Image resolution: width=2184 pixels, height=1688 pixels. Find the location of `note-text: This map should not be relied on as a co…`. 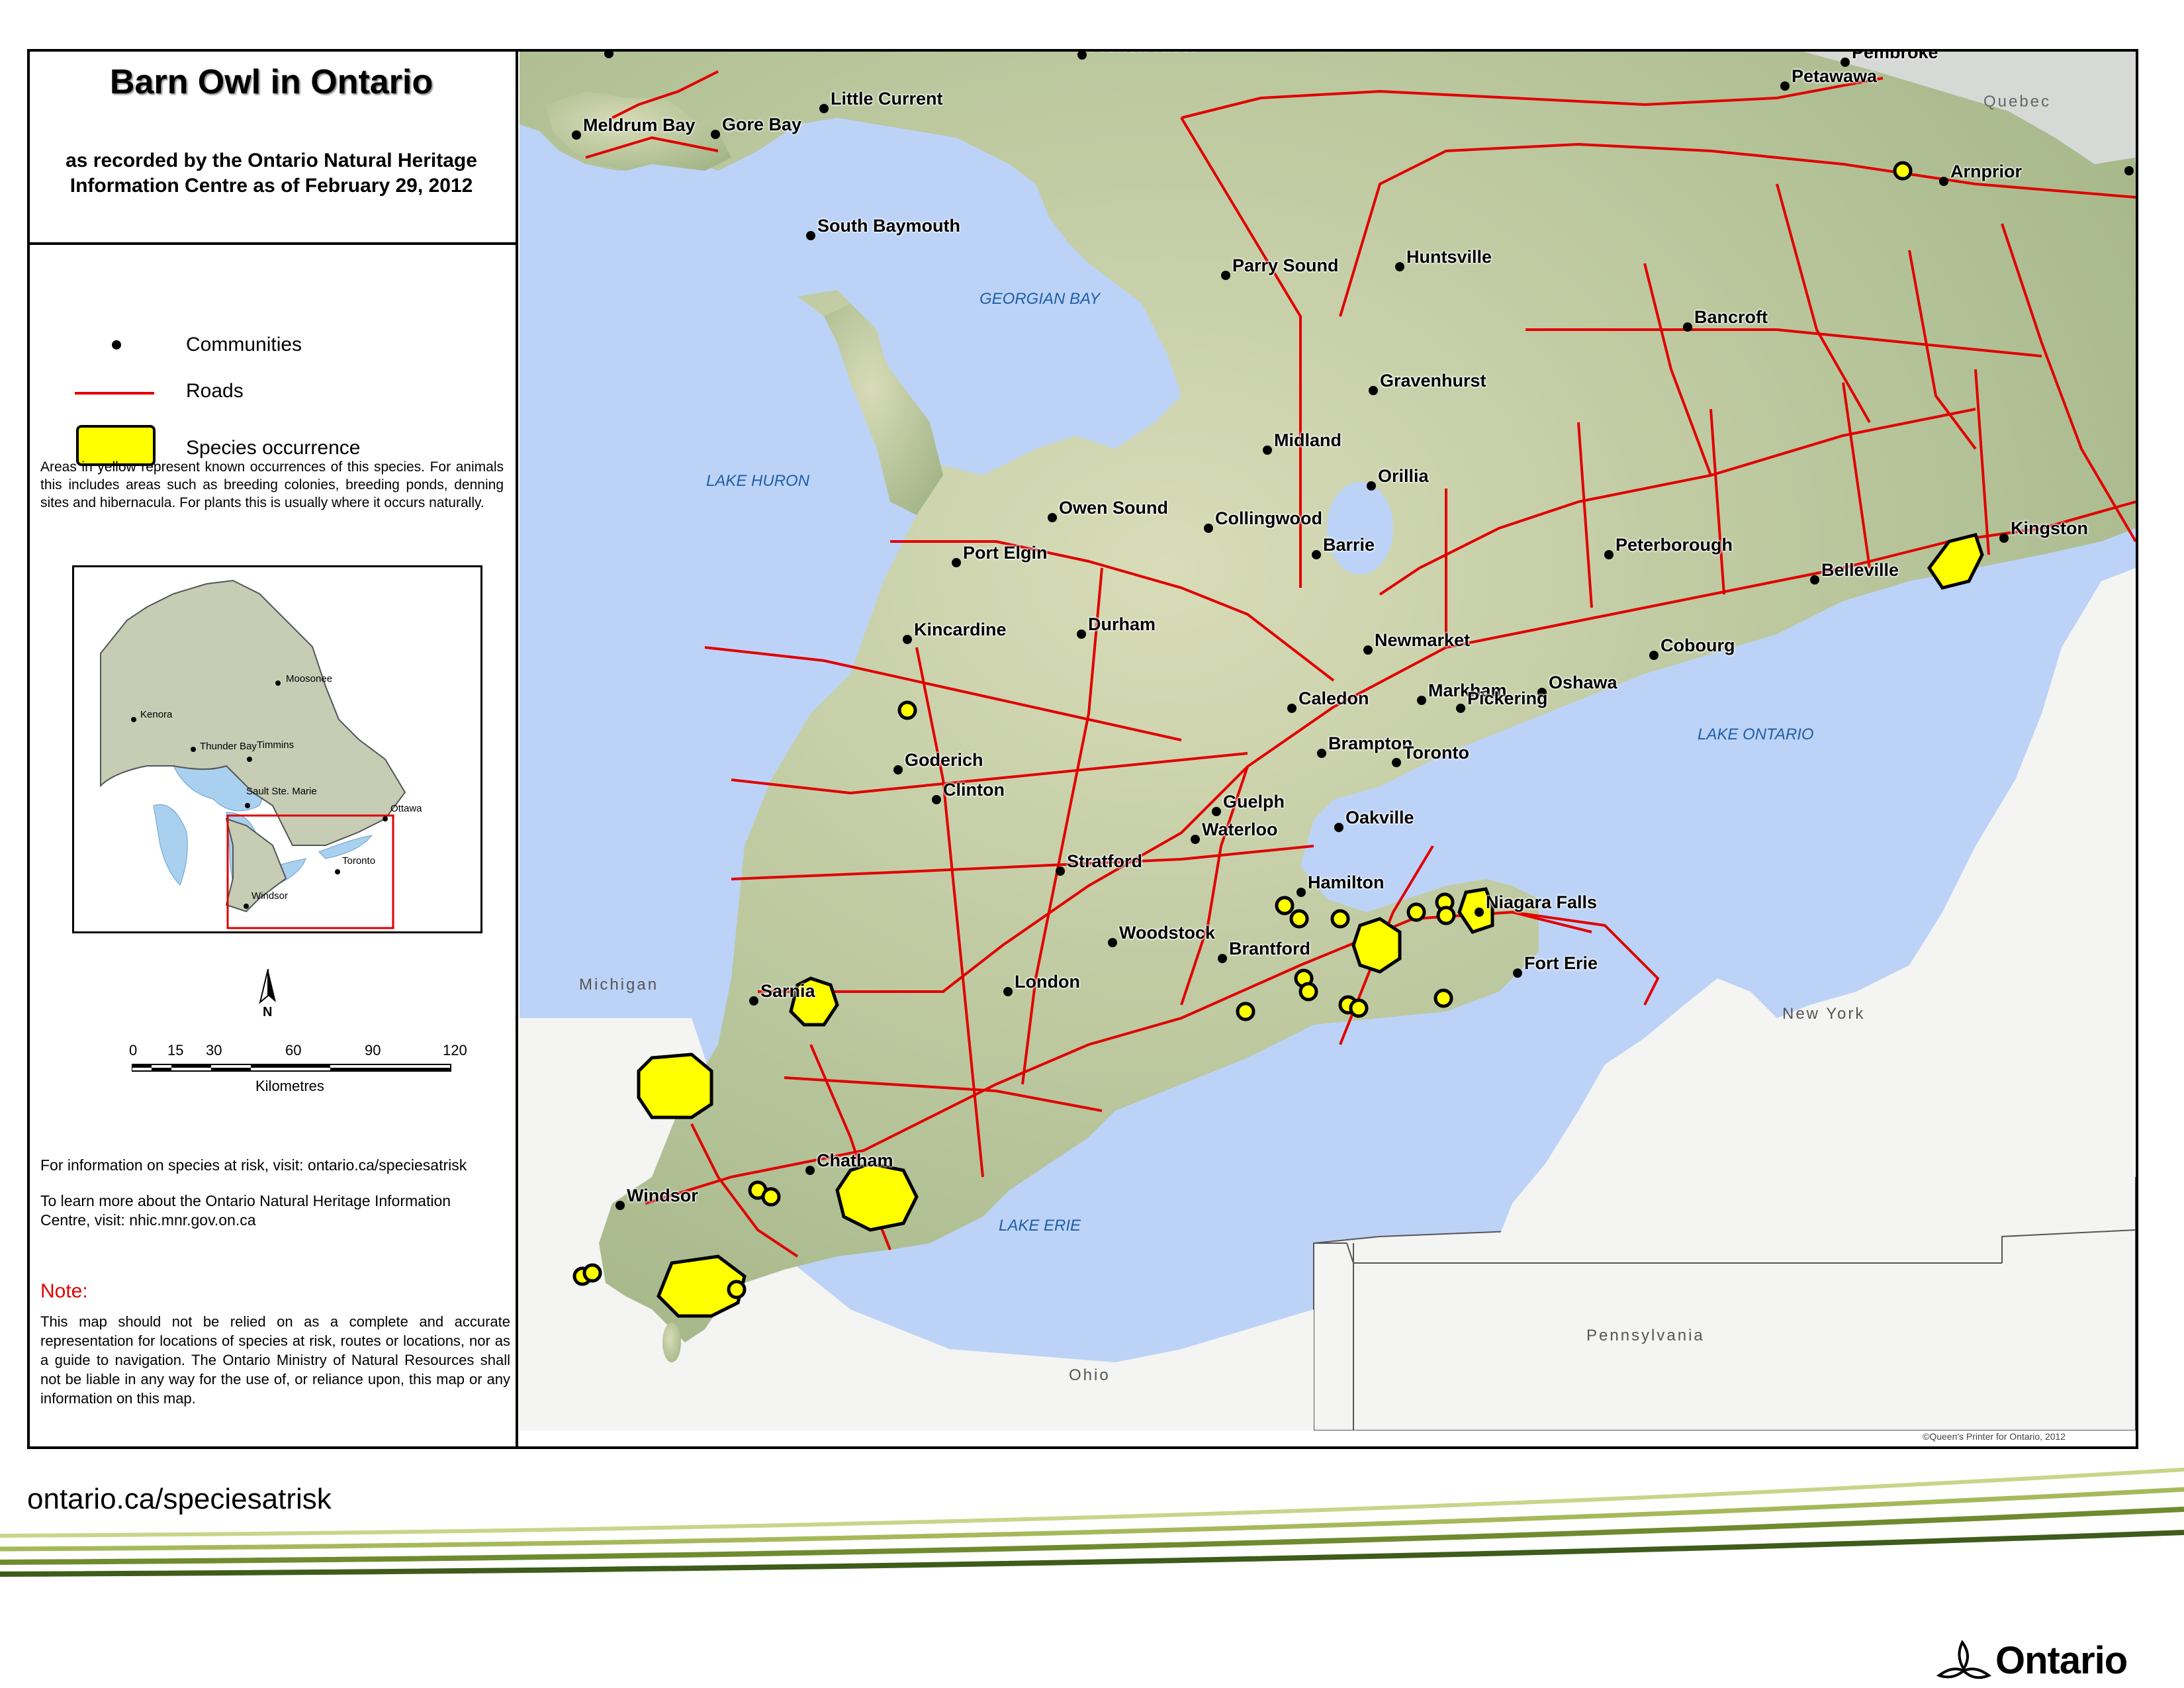

note-text: This map should not be relied on as a co… is located at coordinates (275, 1360).